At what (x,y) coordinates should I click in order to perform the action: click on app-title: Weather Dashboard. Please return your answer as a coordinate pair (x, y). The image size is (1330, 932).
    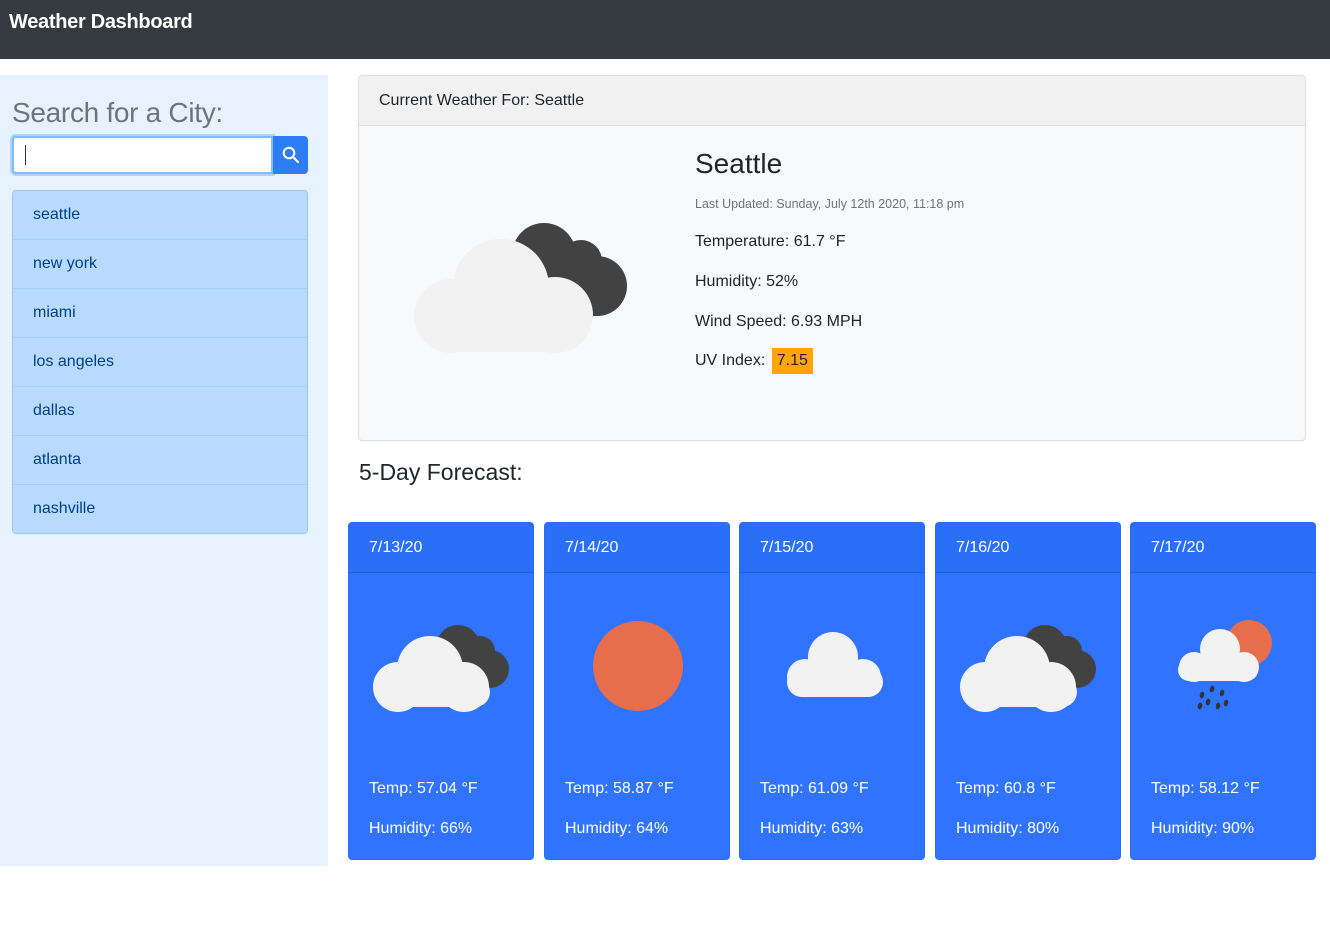
    Looking at the image, I should click on (101, 22).